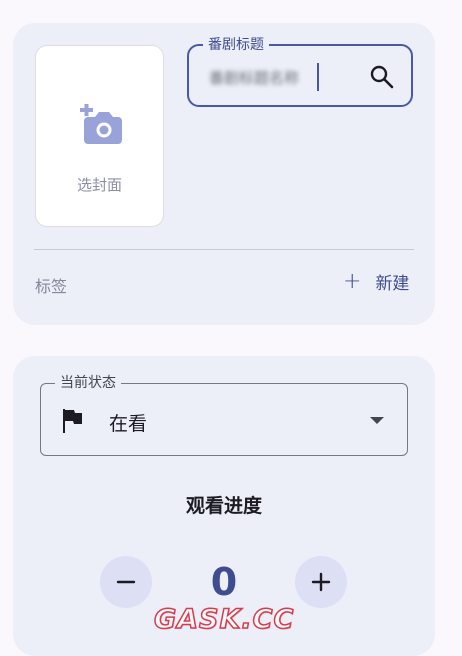  I want to click on plus-icon, so click(321, 582).